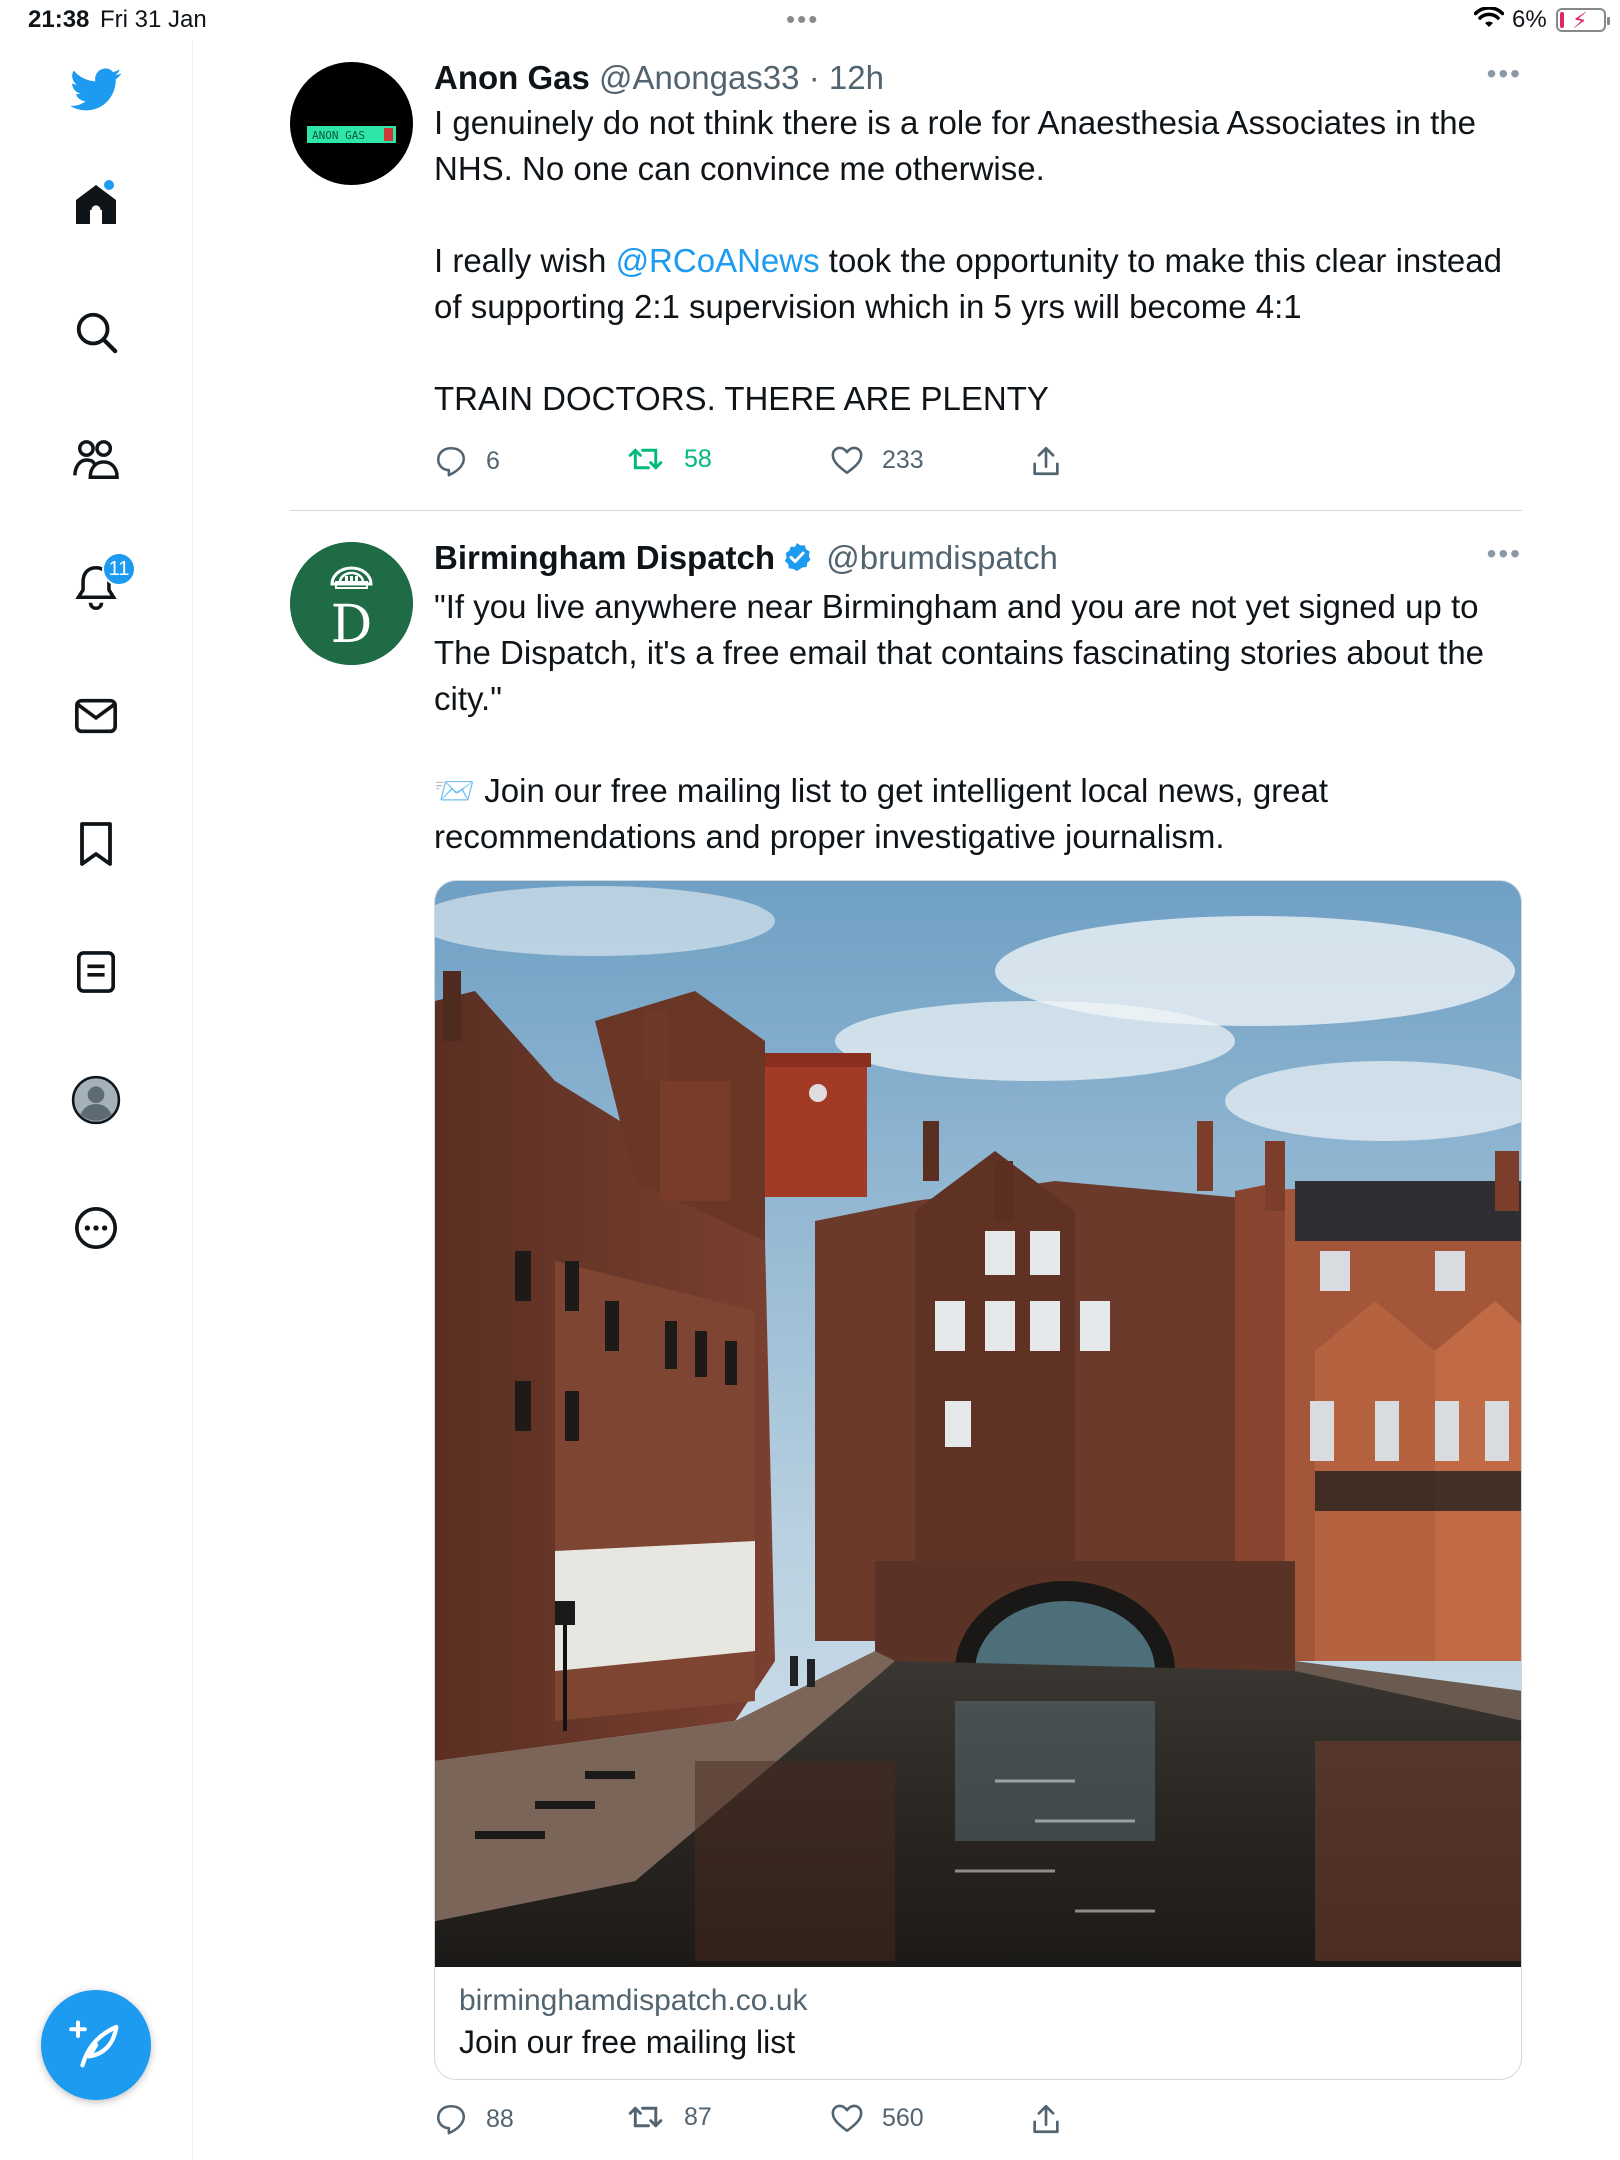  Describe the element at coordinates (493, 460) in the screenshot. I see `reply-count: 6` at that location.